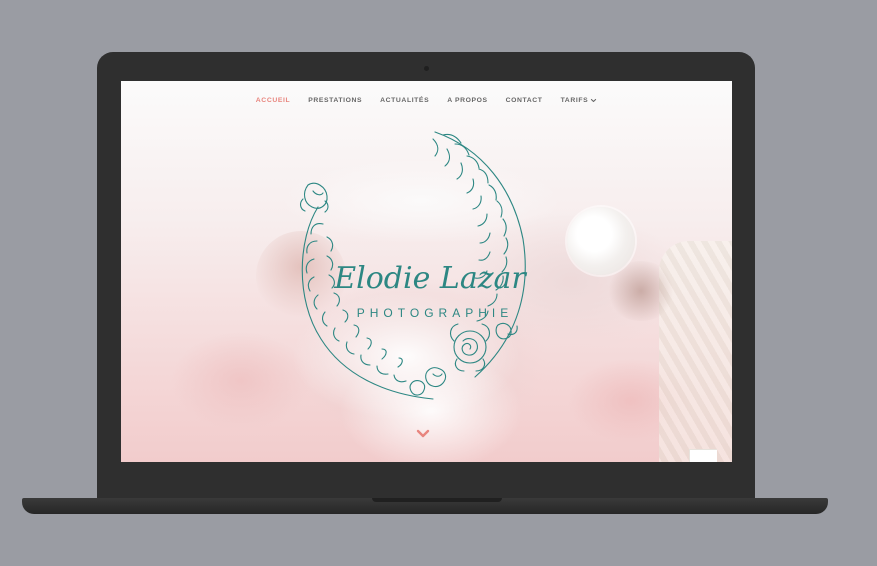 This screenshot has height=566, width=877. What do you see at coordinates (435, 313) in the screenshot?
I see `logo-subtitle: PHOTOGRAPHIE` at bounding box center [435, 313].